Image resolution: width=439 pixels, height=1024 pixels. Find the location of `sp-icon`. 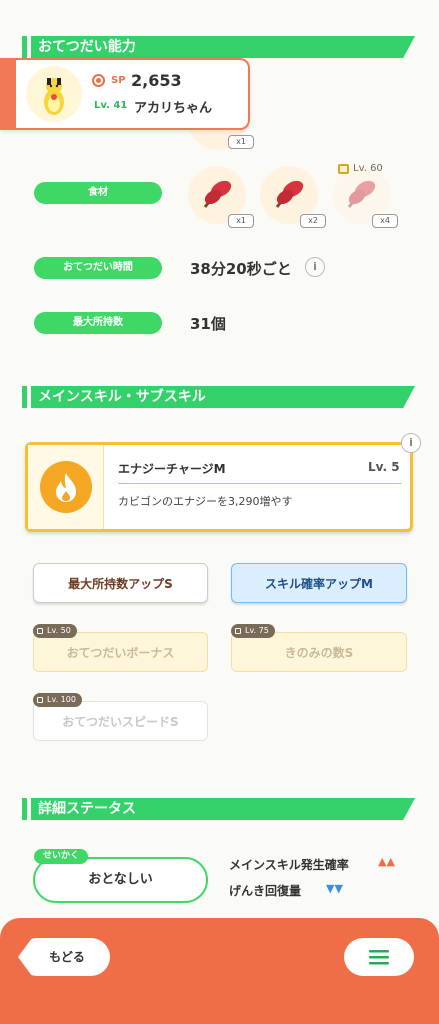

sp-icon is located at coordinates (98, 80).